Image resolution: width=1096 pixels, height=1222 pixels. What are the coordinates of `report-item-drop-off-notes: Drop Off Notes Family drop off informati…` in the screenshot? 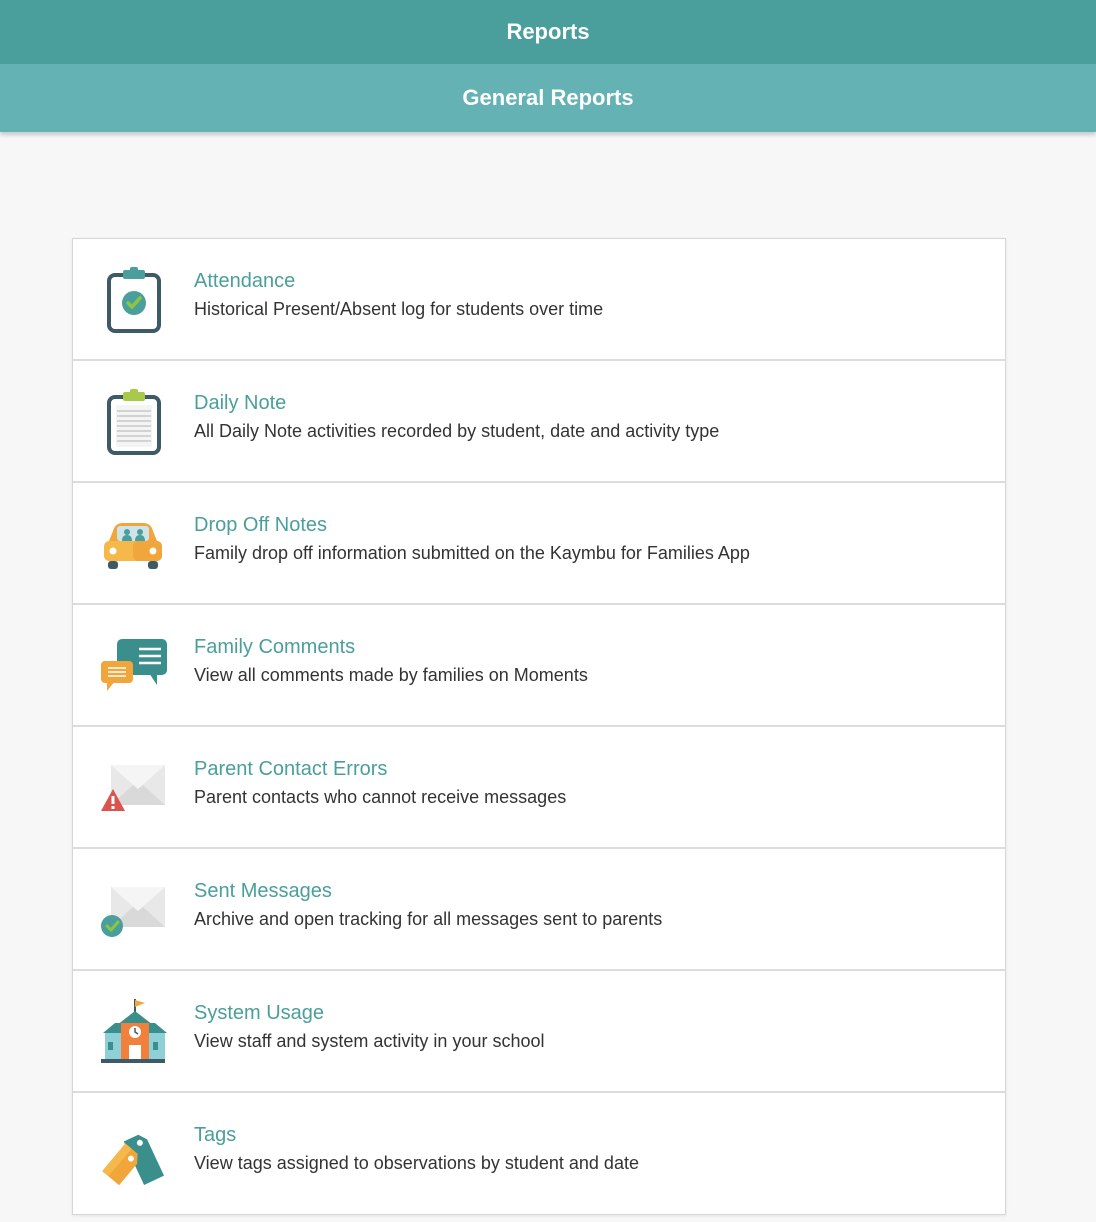 It's located at (539, 544).